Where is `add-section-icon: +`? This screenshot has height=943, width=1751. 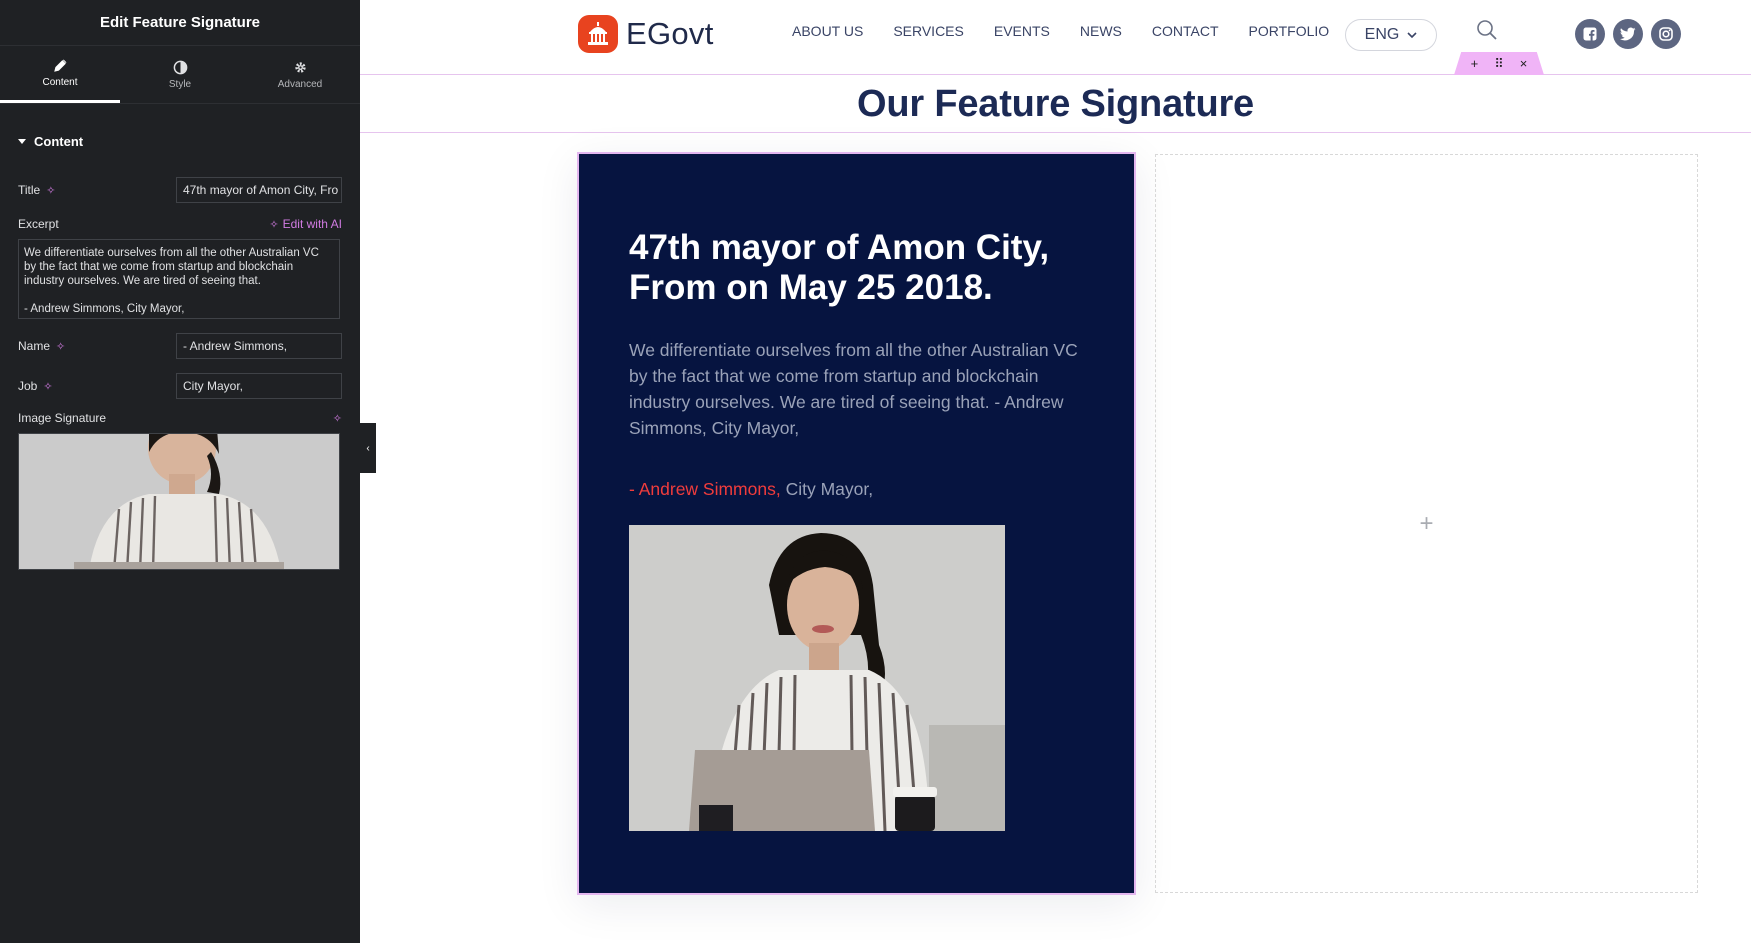 add-section-icon: + is located at coordinates (1475, 63).